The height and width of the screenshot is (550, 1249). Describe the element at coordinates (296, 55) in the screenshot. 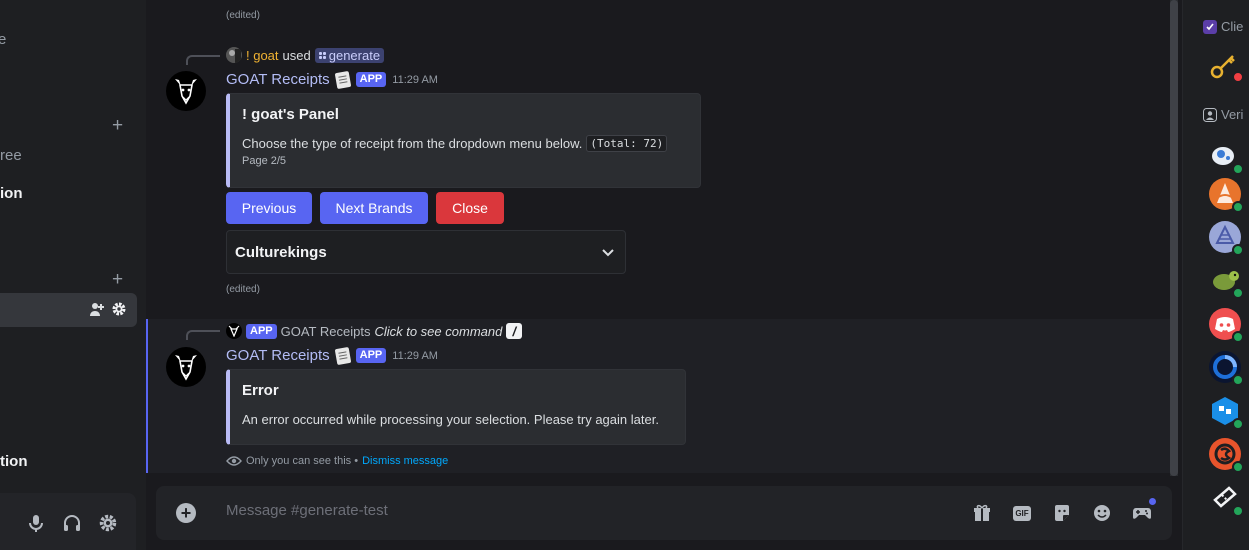

I see `reply-used-label: used` at that location.